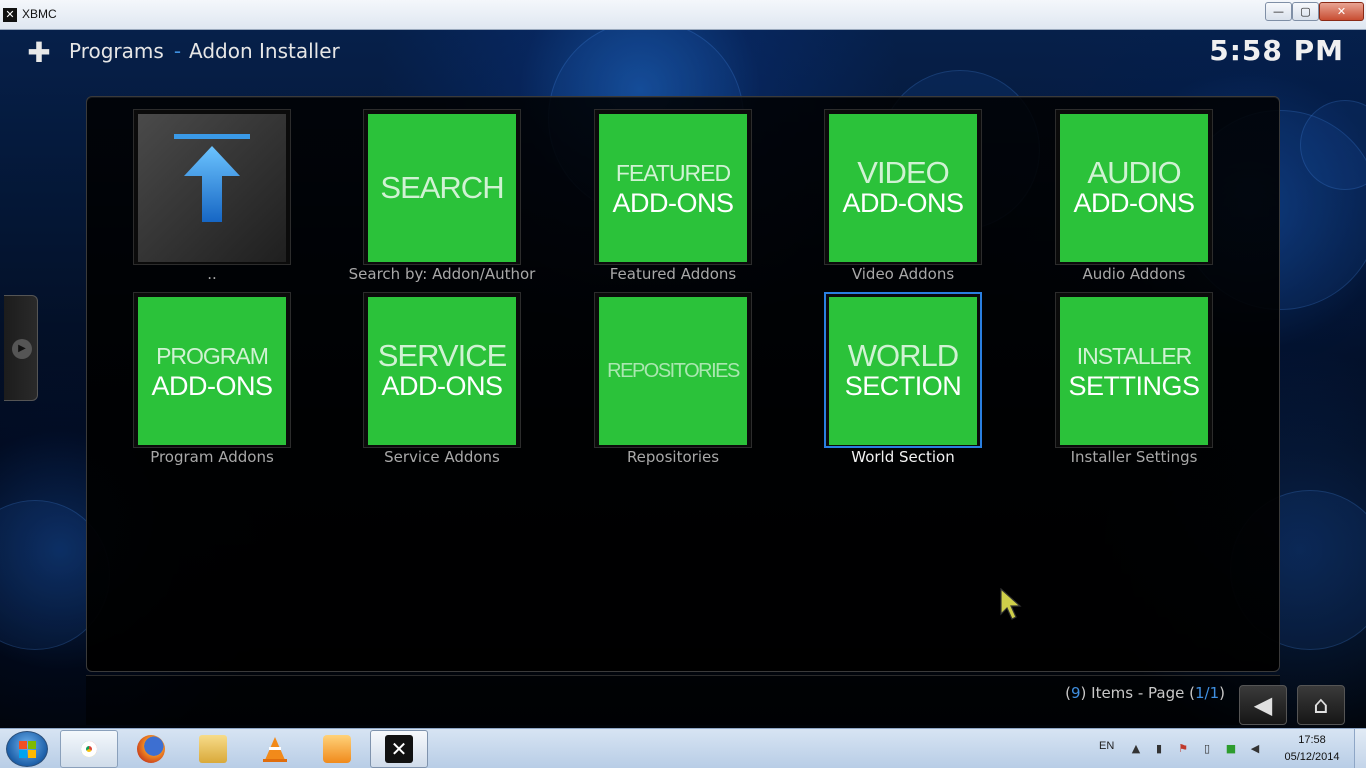 Image resolution: width=1366 pixels, height=768 pixels. I want to click on tile-frame: AUDIO ADD-ONS, so click(1134, 187).